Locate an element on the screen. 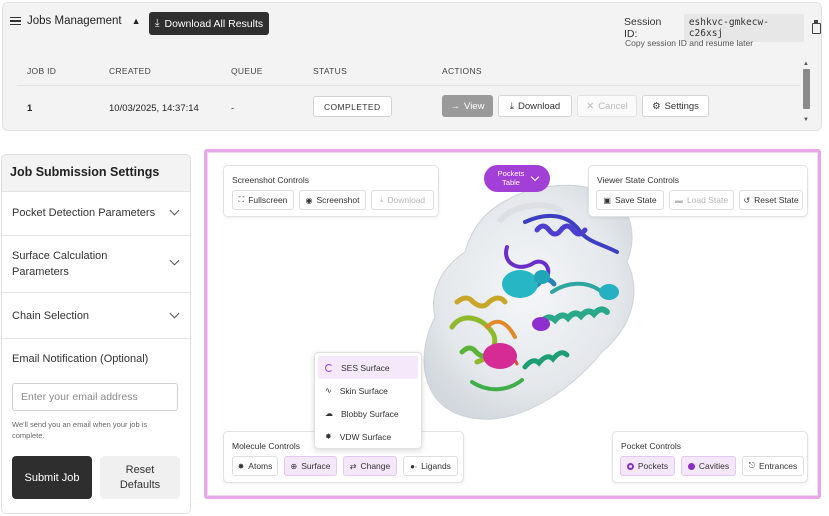 The width and height of the screenshot is (829, 516). screenshot-controls-title: Screenshot Controls is located at coordinates (271, 180).